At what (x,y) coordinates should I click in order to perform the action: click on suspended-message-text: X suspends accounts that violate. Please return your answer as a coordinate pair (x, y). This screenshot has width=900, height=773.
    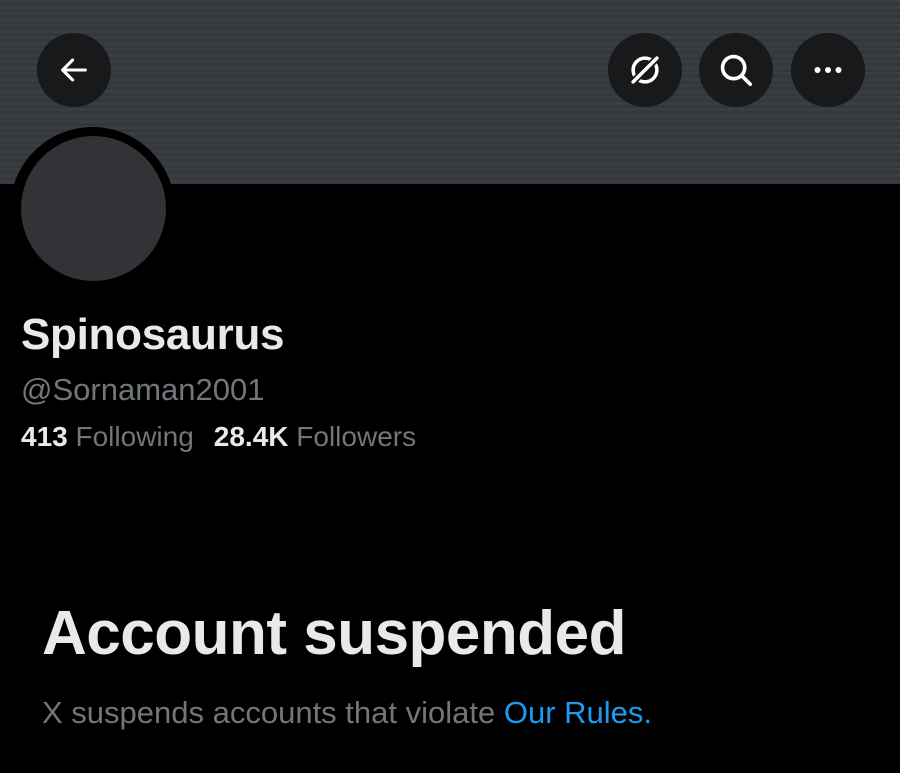
    Looking at the image, I should click on (273, 712).